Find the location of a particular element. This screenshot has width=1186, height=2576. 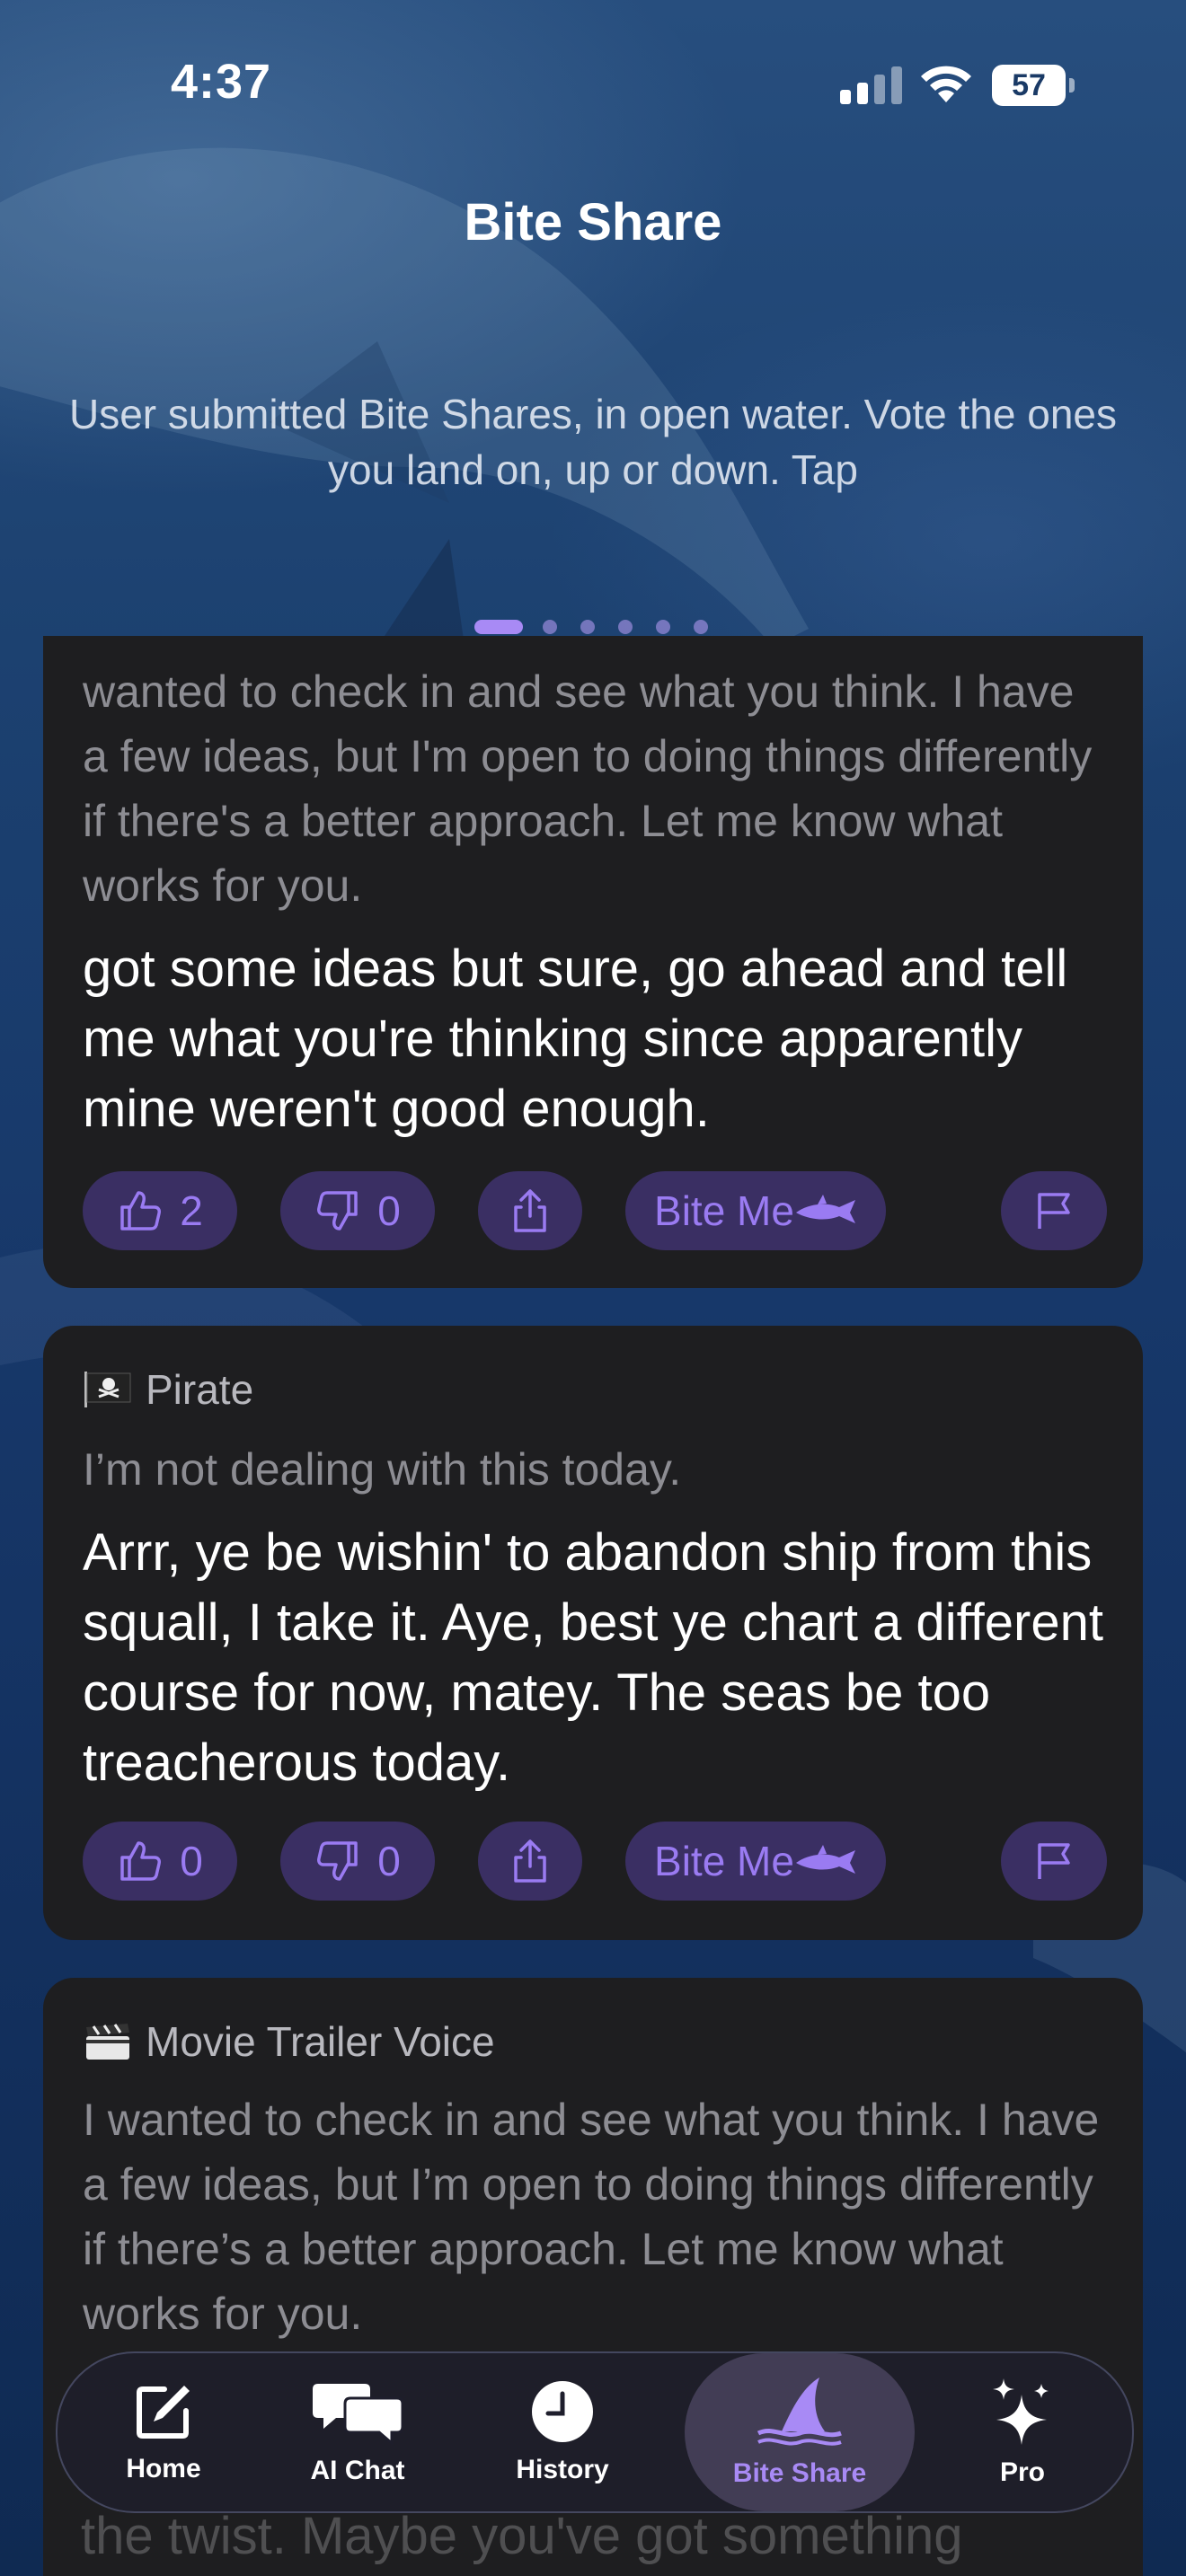

upvote-count: 2 is located at coordinates (191, 1210).